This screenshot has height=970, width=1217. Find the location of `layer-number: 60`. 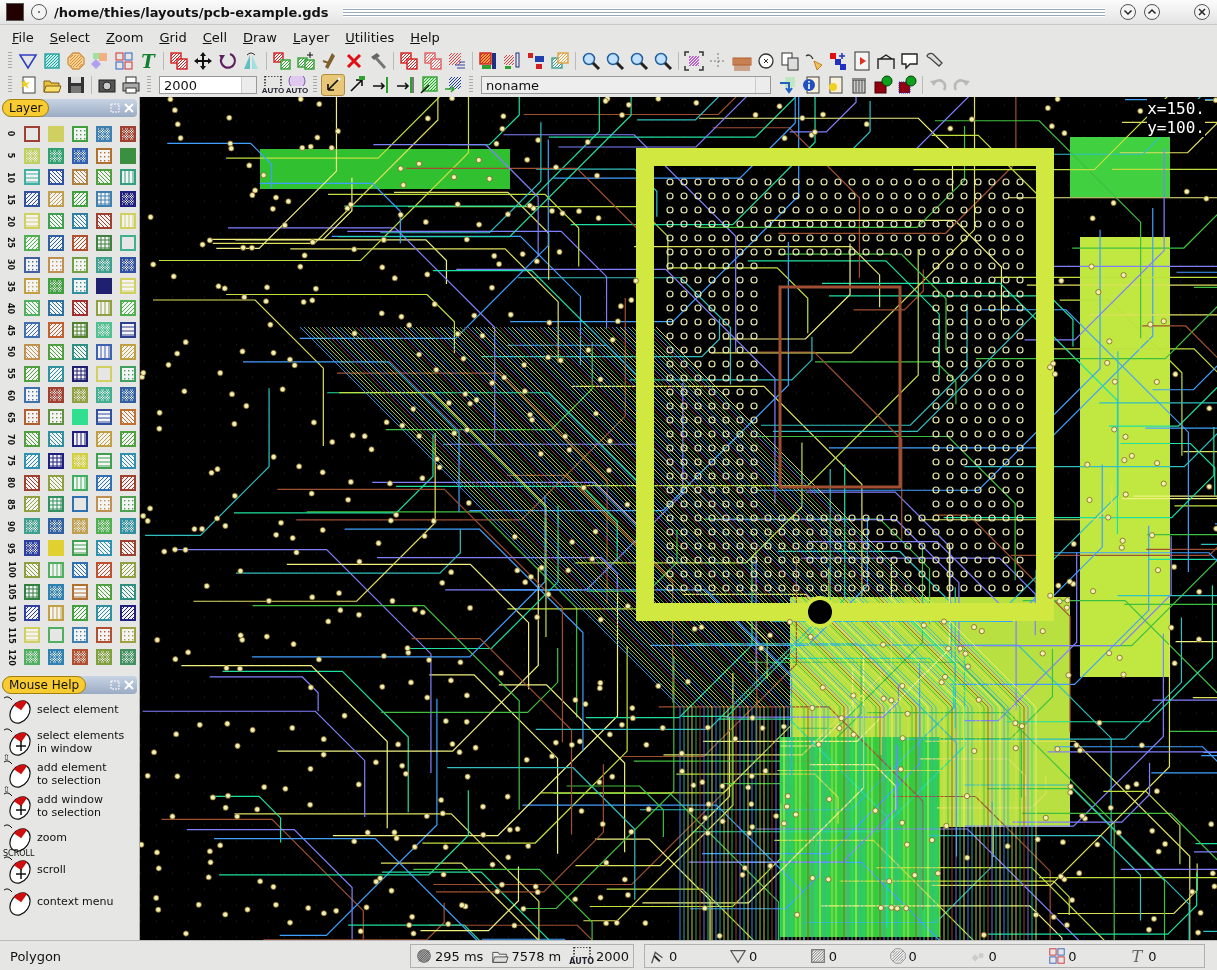

layer-number: 60 is located at coordinates (11, 395).